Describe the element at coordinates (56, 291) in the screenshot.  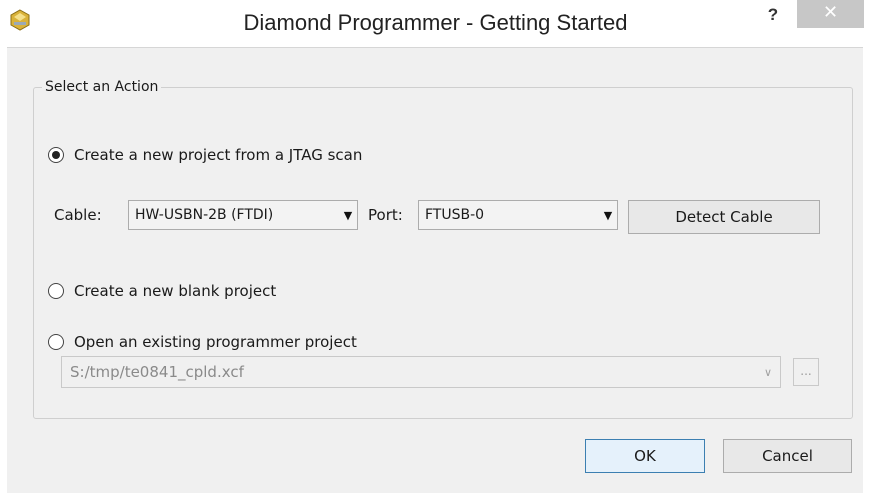
I see `blank-project-radio` at that location.